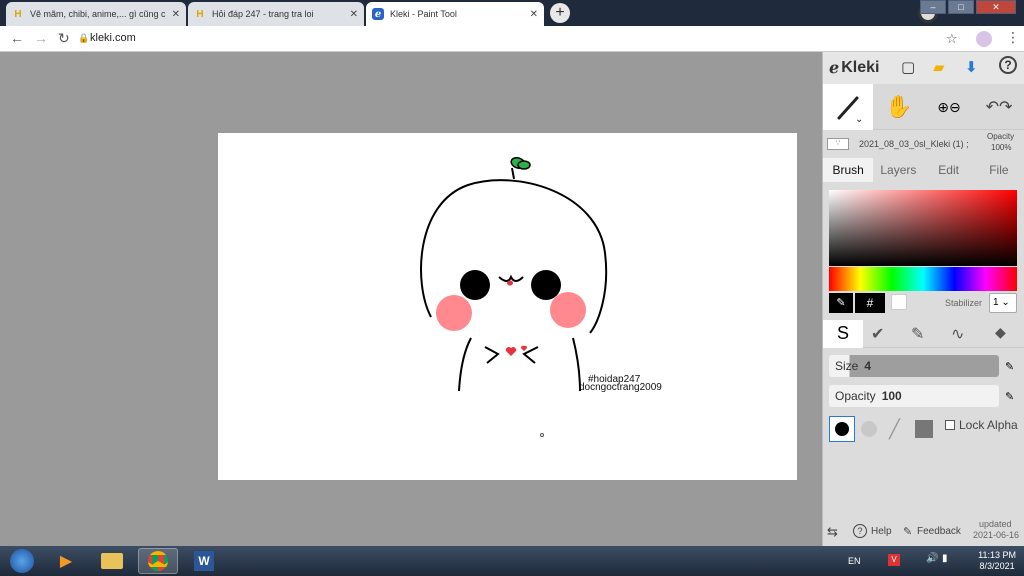 This screenshot has width=1024, height=576. What do you see at coordinates (843, 334) in the screenshot?
I see `pen-brush-icon: S` at bounding box center [843, 334].